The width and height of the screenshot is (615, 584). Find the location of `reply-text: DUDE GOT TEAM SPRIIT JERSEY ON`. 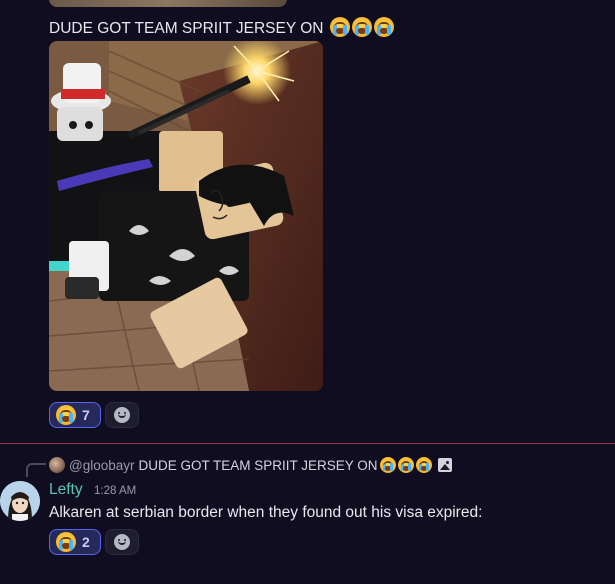

reply-text: DUDE GOT TEAM SPRIIT JERSEY ON is located at coordinates (258, 465).